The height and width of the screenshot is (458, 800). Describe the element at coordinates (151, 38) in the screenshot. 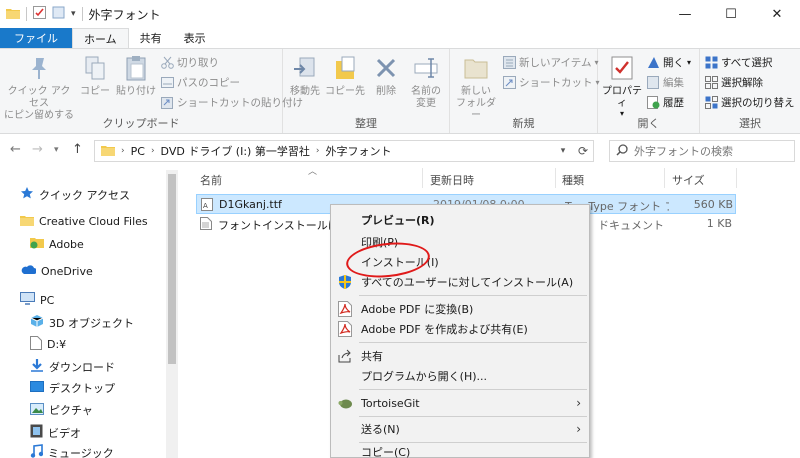

I see `tab-share: 共有` at that location.